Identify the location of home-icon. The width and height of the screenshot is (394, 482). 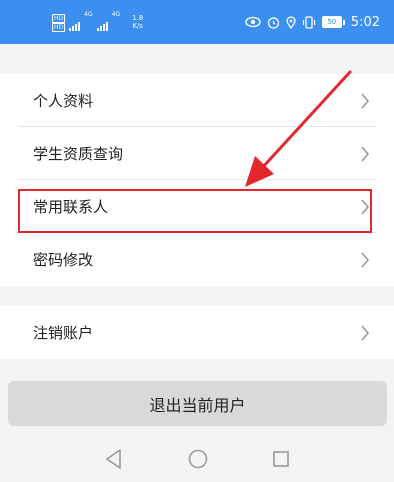
(198, 459).